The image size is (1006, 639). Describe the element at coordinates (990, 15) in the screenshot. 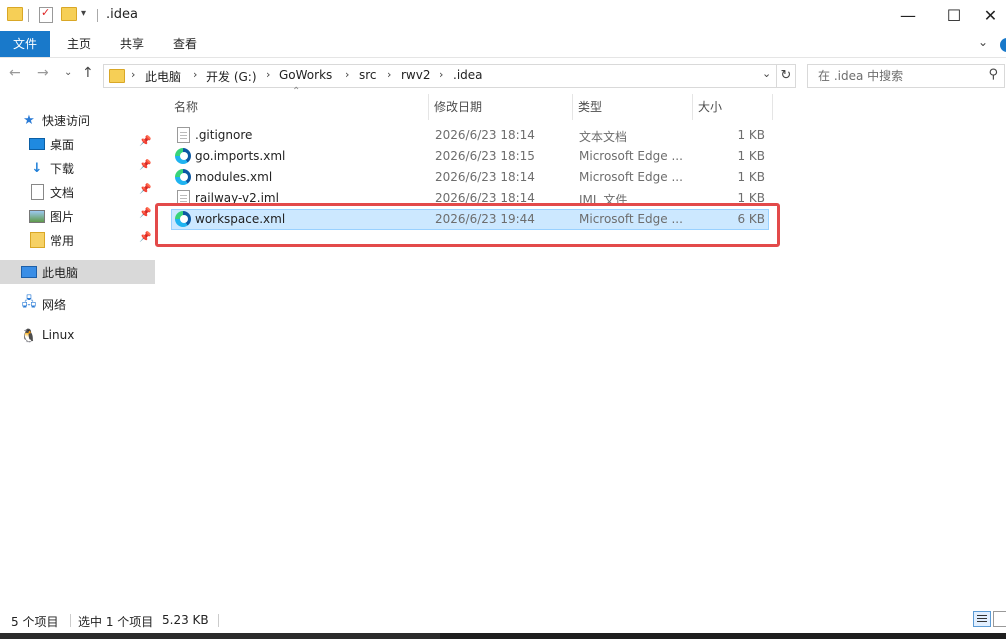

I see `close-button: ✕` at that location.